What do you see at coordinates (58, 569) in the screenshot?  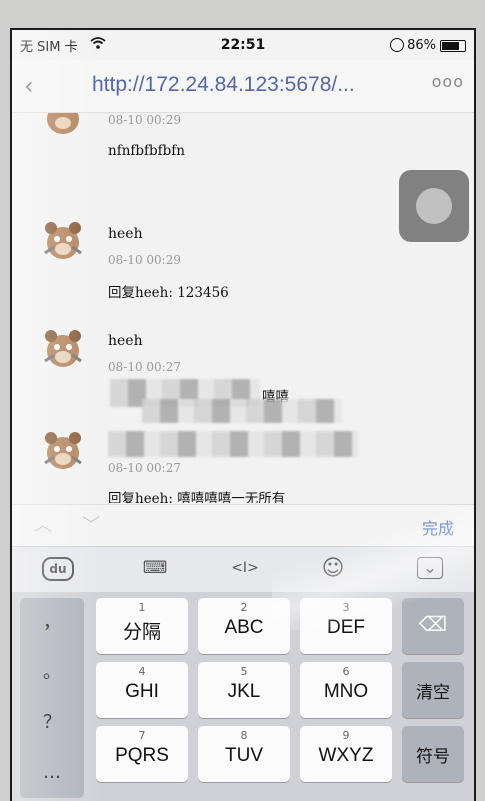 I see `baidu-ime-icon: du` at bounding box center [58, 569].